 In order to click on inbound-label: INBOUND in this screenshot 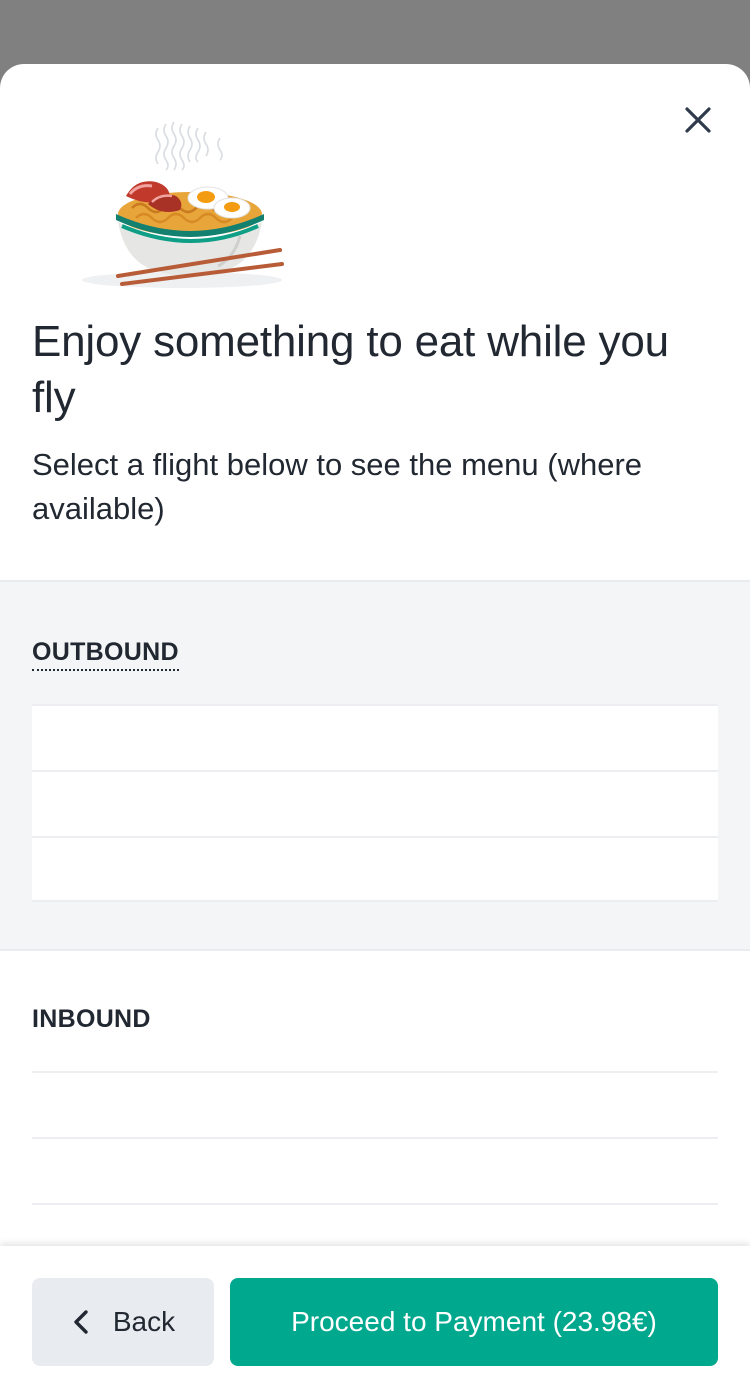, I will do `click(91, 1019)`.